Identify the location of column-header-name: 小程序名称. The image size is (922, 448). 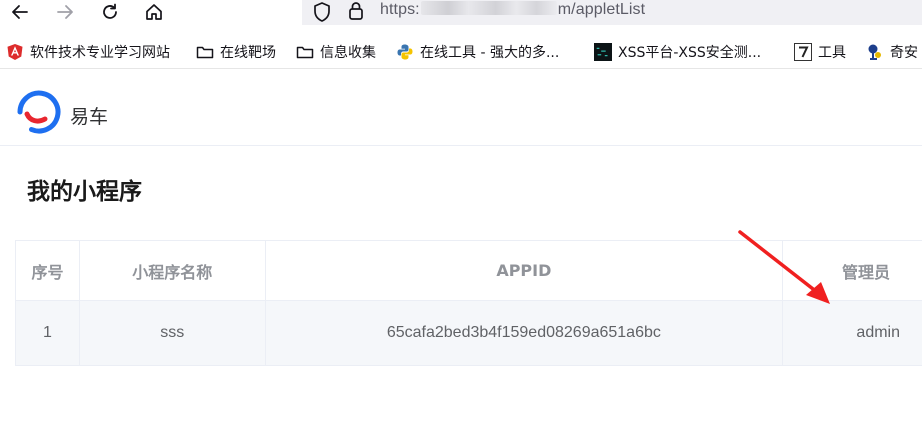
(172, 270).